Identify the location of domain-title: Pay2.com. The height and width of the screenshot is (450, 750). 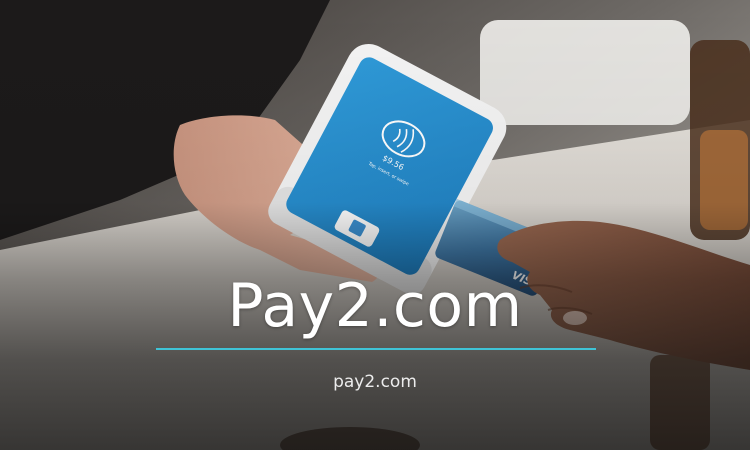
(375, 306).